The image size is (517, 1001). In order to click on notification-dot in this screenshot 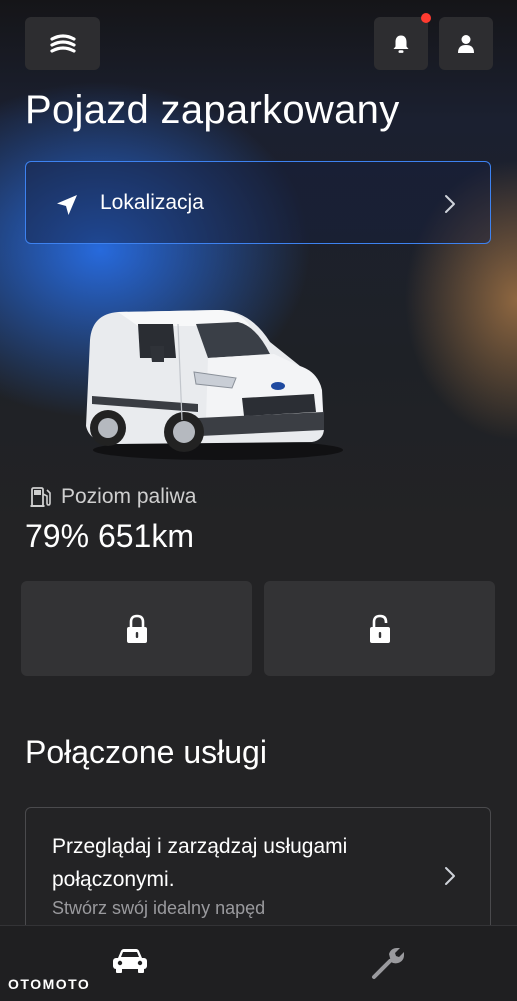, I will do `click(426, 18)`.